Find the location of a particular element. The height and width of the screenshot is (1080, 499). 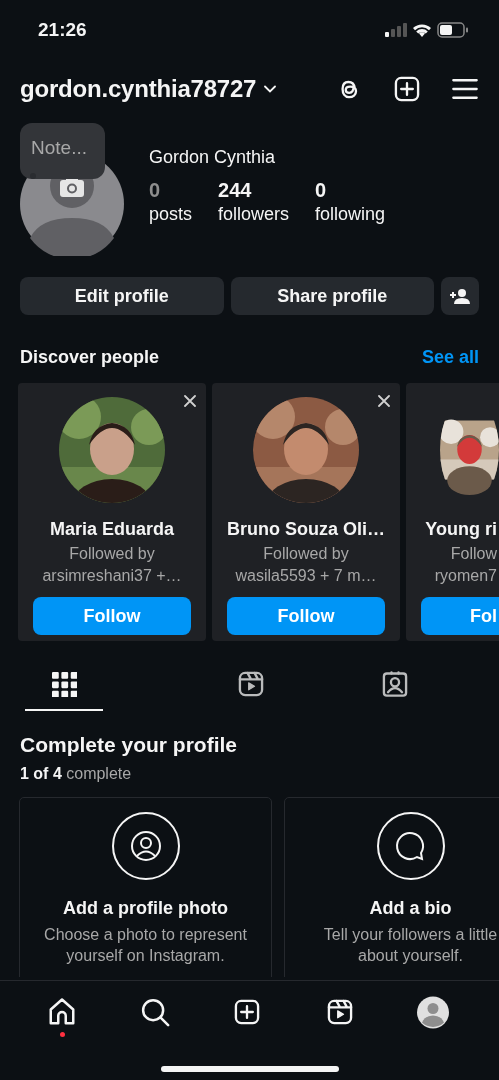

add-person-icon is located at coordinates (460, 296).